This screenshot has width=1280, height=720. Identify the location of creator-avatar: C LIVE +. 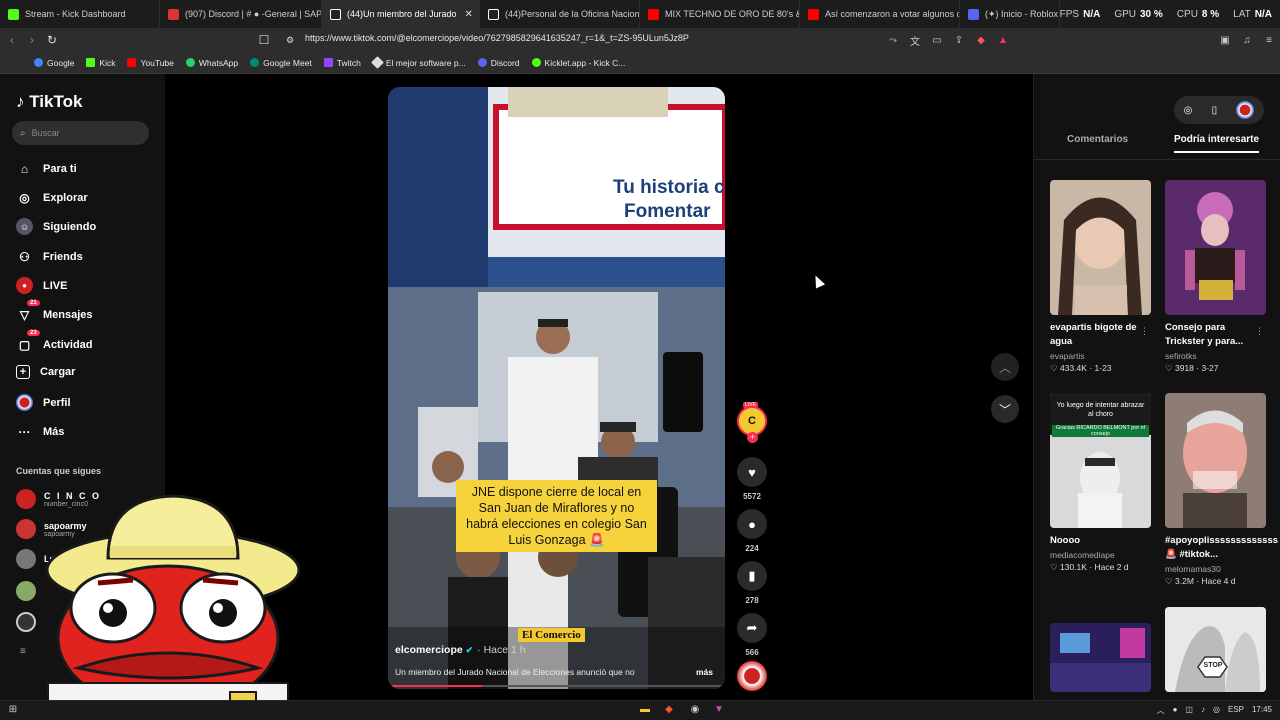
(752, 422).